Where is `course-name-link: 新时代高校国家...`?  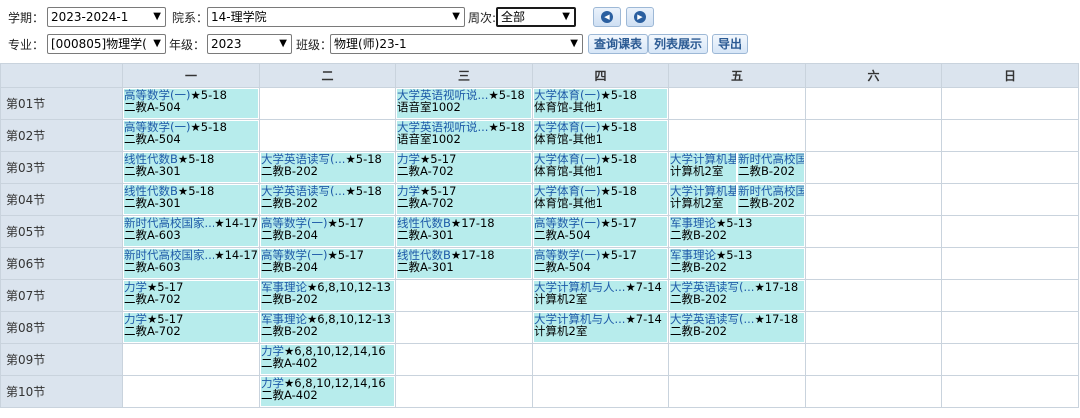
course-name-link: 新时代高校国家... is located at coordinates (169, 255).